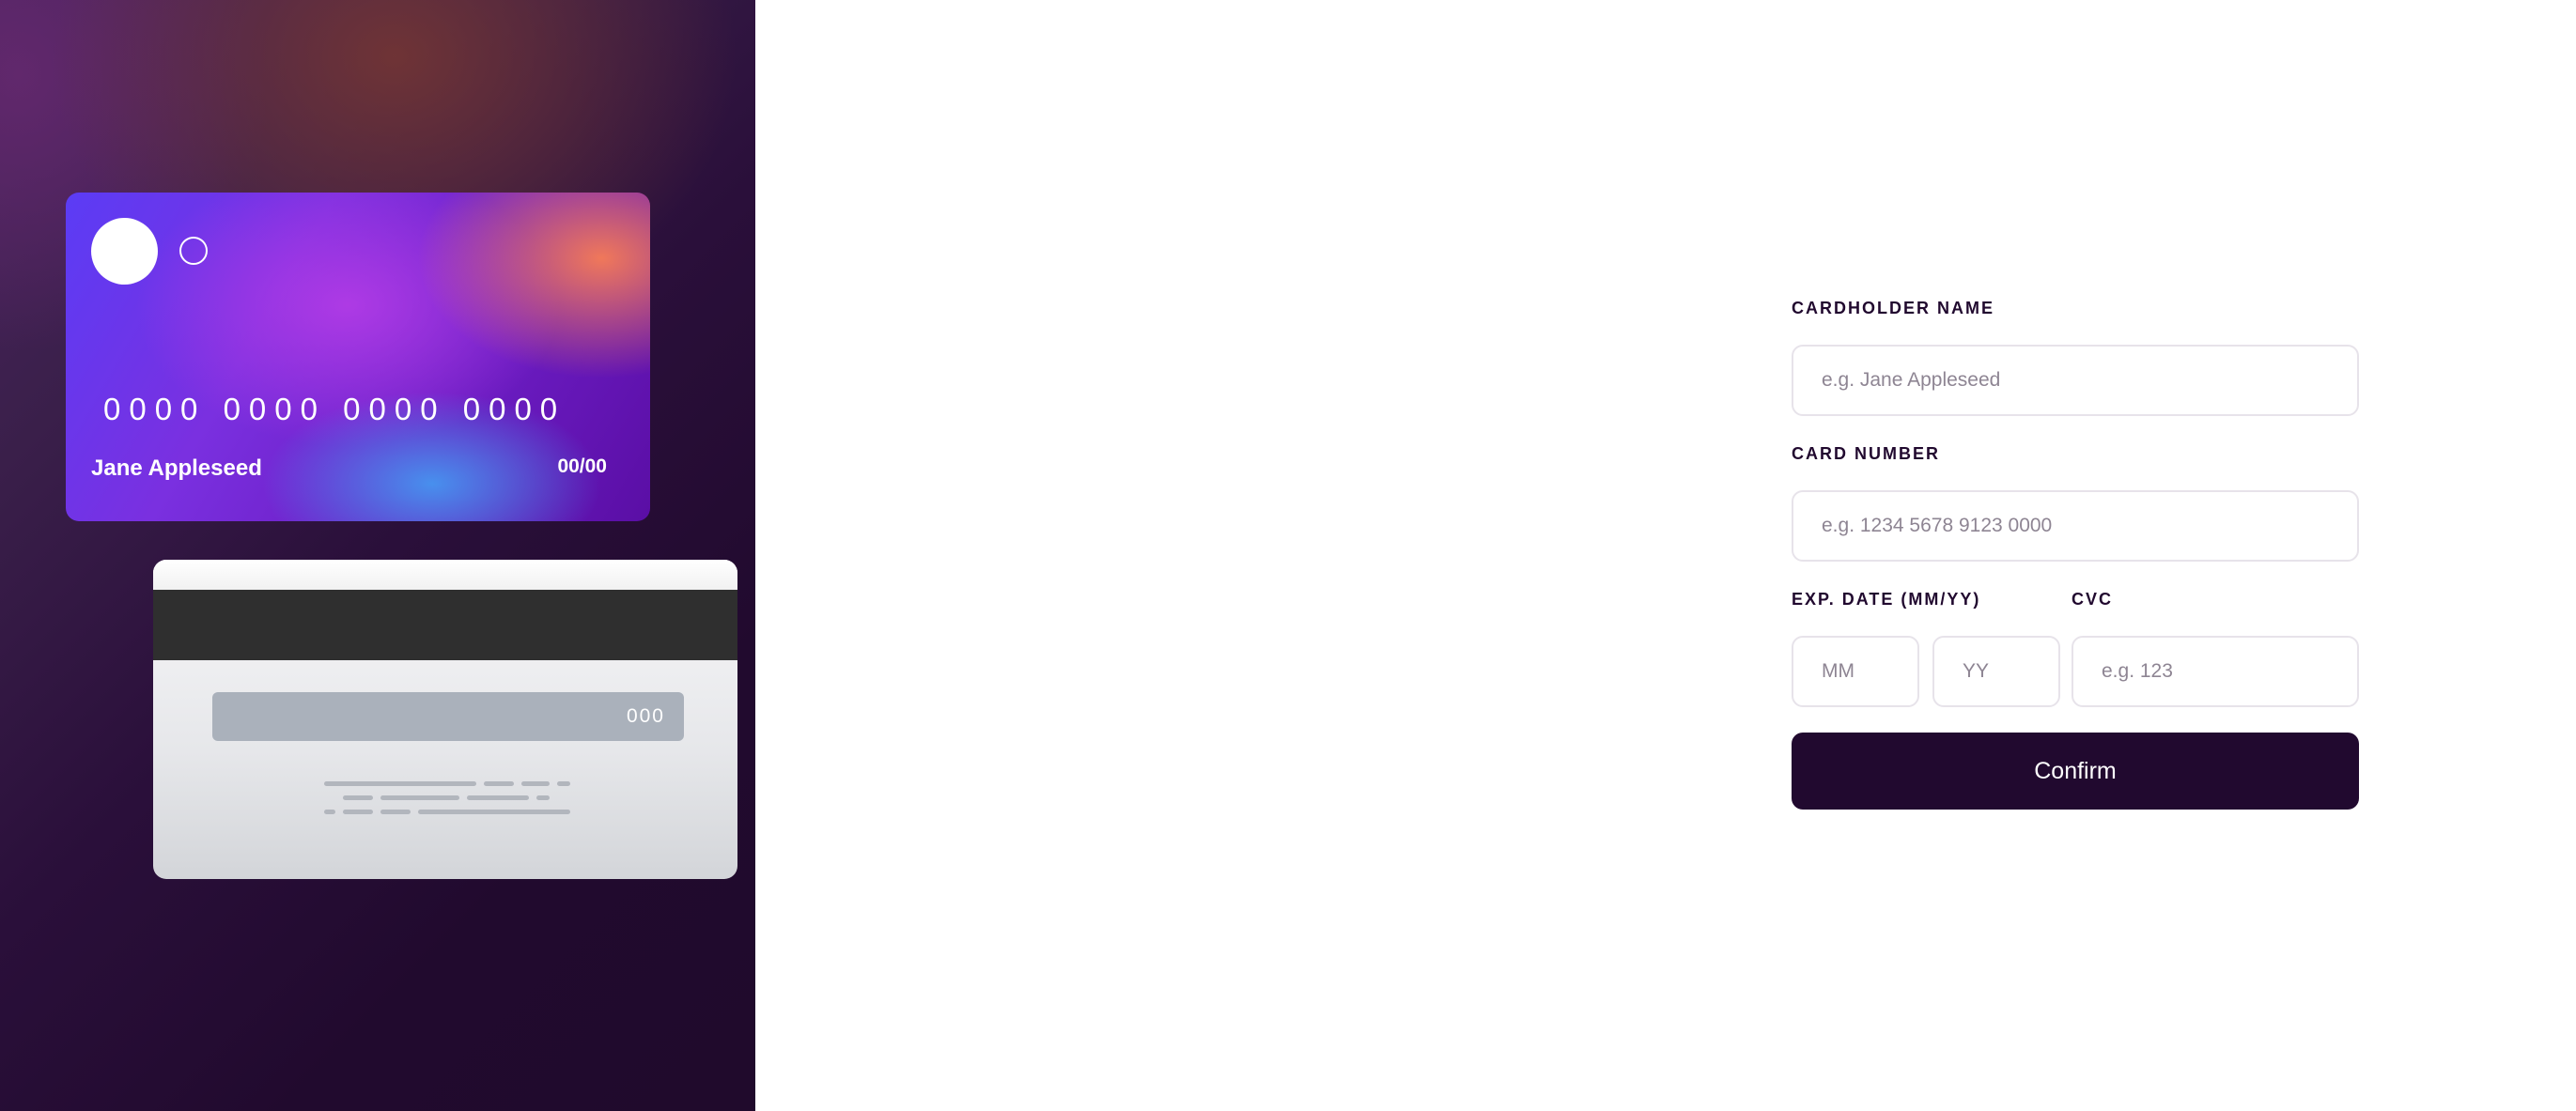  I want to click on card-back-top-edge, so click(445, 575).